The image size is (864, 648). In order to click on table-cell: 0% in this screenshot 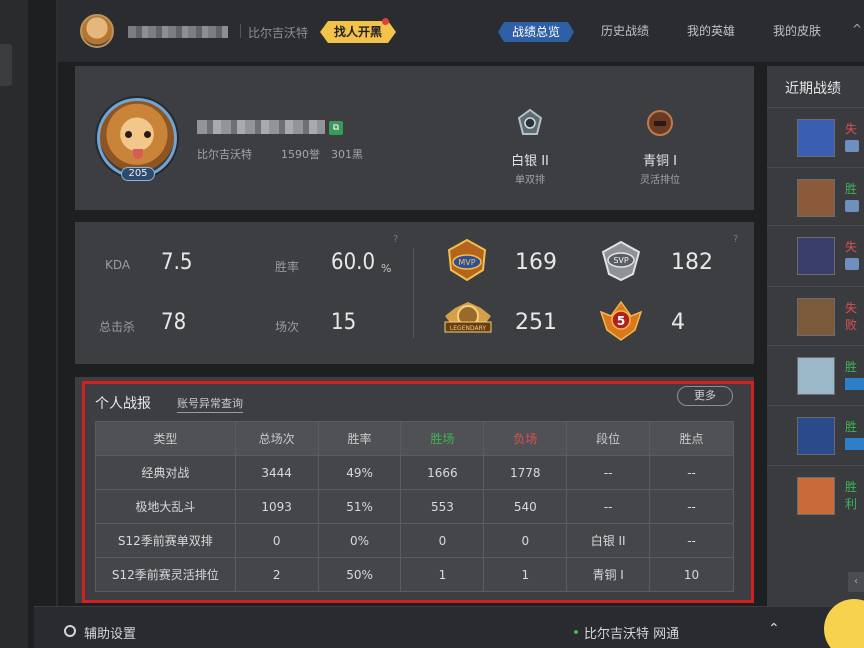, I will do `click(359, 540)`.